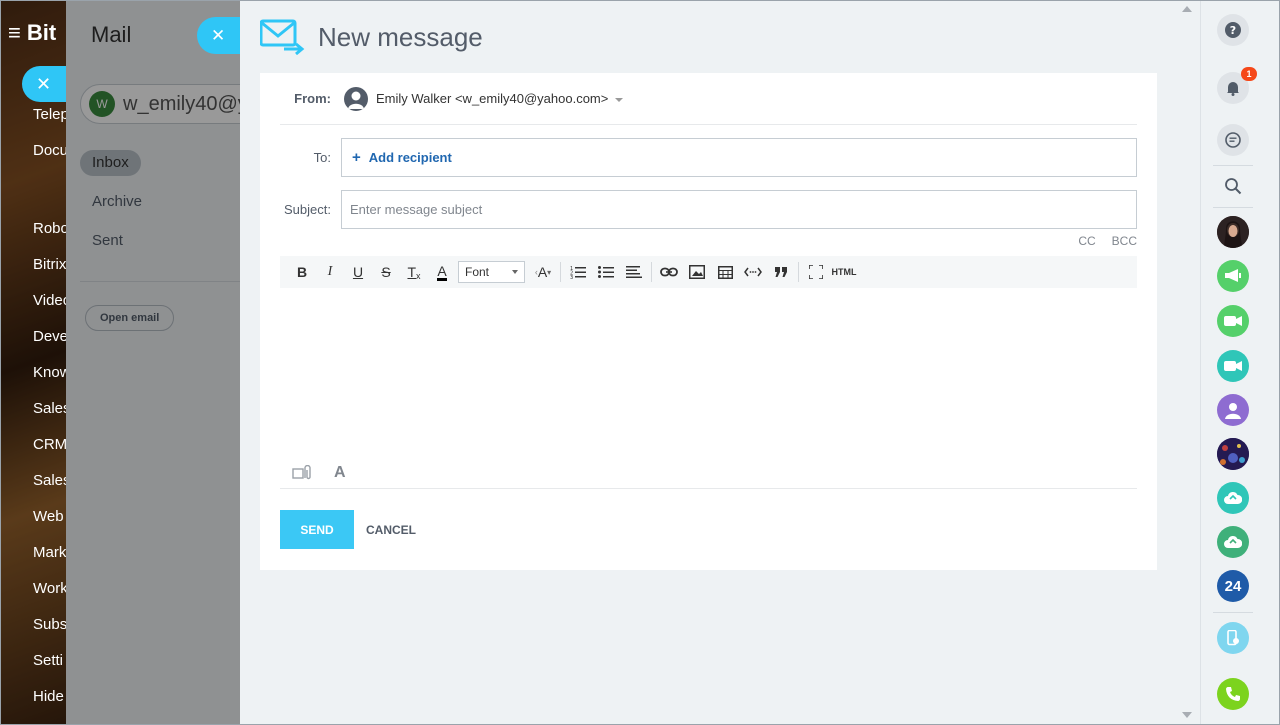  Describe the element at coordinates (48, 696) in the screenshot. I see `nav-item: Hide` at that location.